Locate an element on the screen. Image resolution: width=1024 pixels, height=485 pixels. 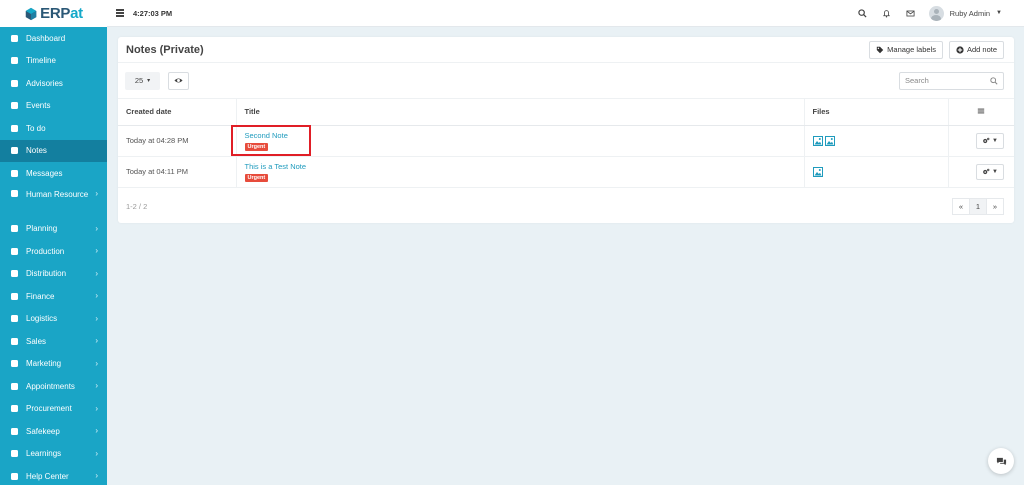
user-menu: Ruby Admin ▼ is located at coordinates (973, 13).